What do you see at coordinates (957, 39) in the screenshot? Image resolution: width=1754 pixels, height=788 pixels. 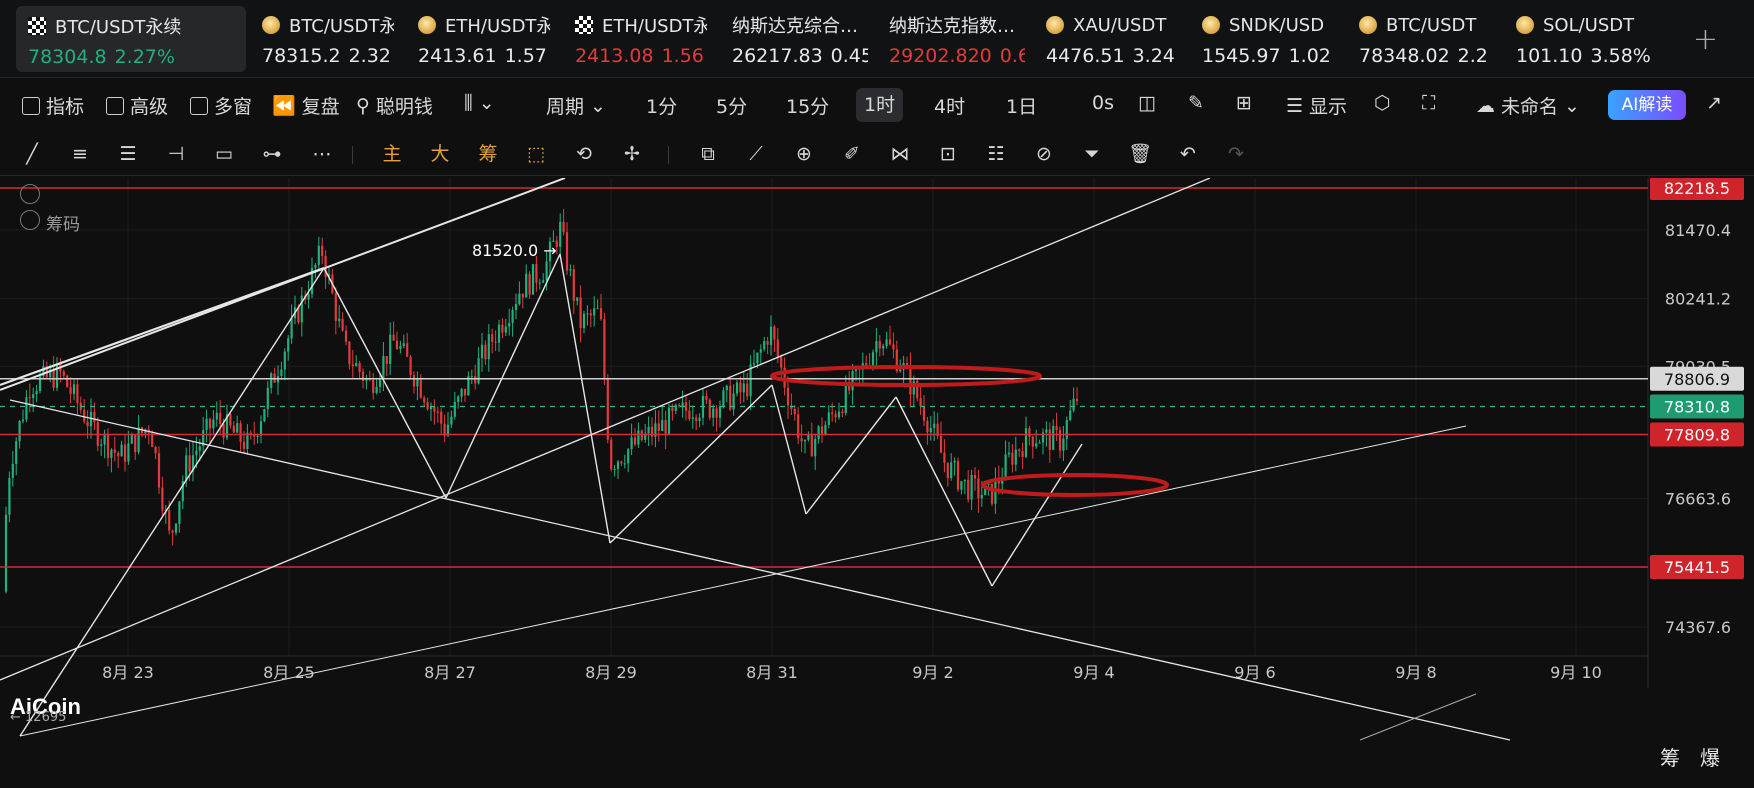 I see `ticker-tab-nasdaq-index: 纳斯达克指数… 29202.820 0.6` at bounding box center [957, 39].